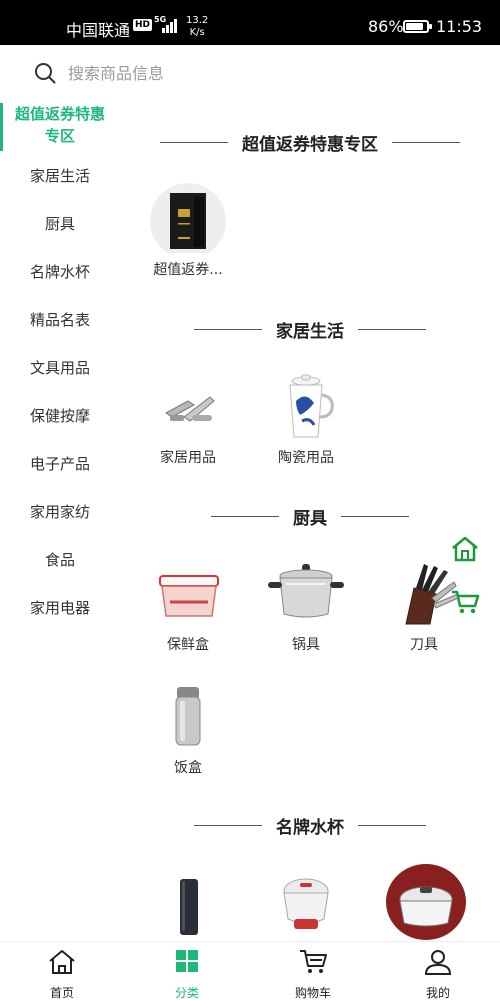 The width and height of the screenshot is (500, 1000). I want to click on sidebar-item-special-offer: 超值返券特惠 专区, so click(60, 125).